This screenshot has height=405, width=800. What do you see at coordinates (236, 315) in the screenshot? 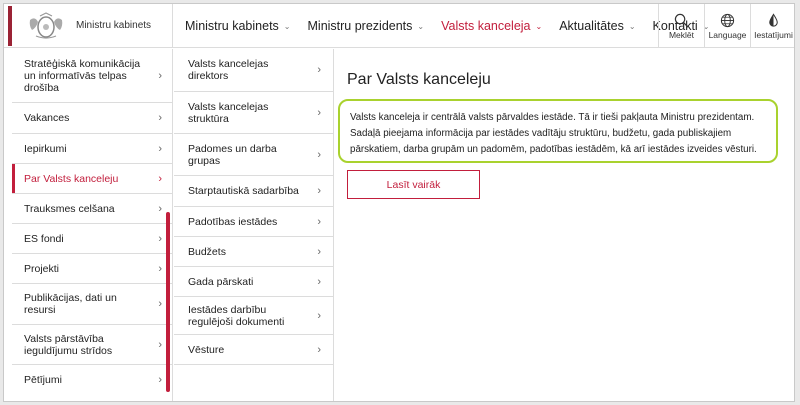
I see `submenu-item-label: Iestādes darbību regulējoši dokumenti` at bounding box center [236, 315].